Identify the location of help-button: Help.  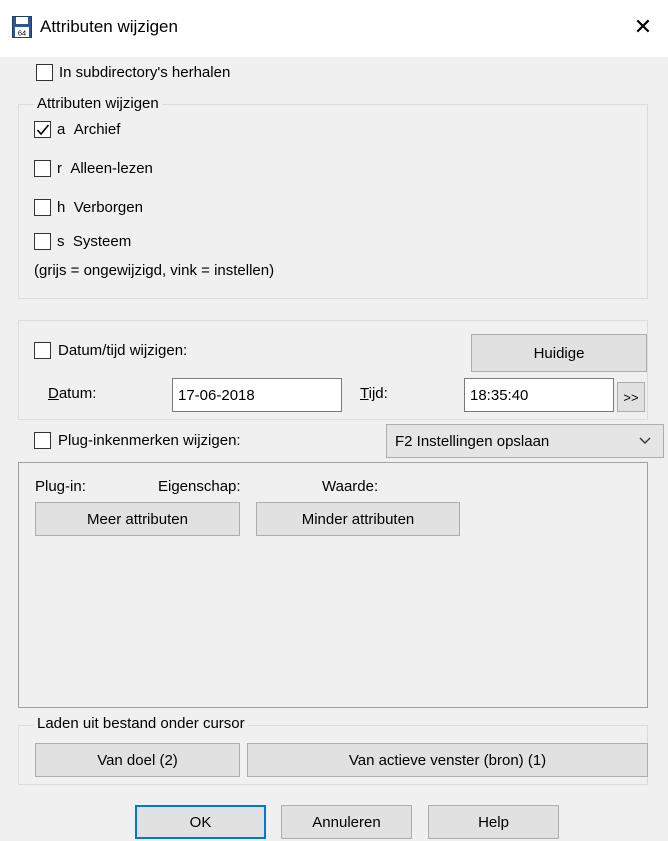
(493, 822).